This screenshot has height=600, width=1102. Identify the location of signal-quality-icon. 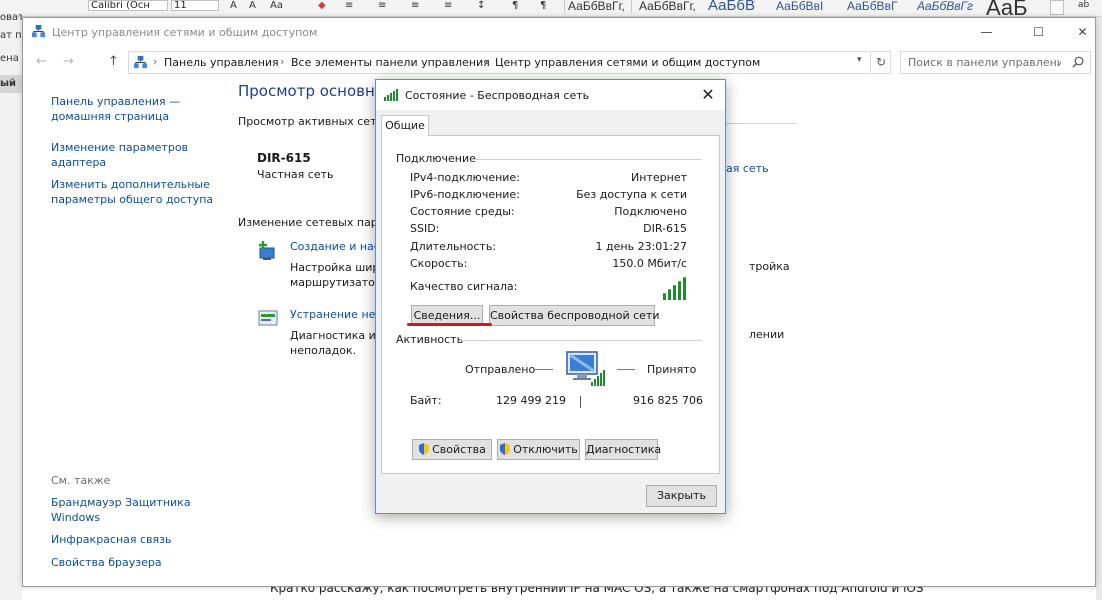
(677, 288).